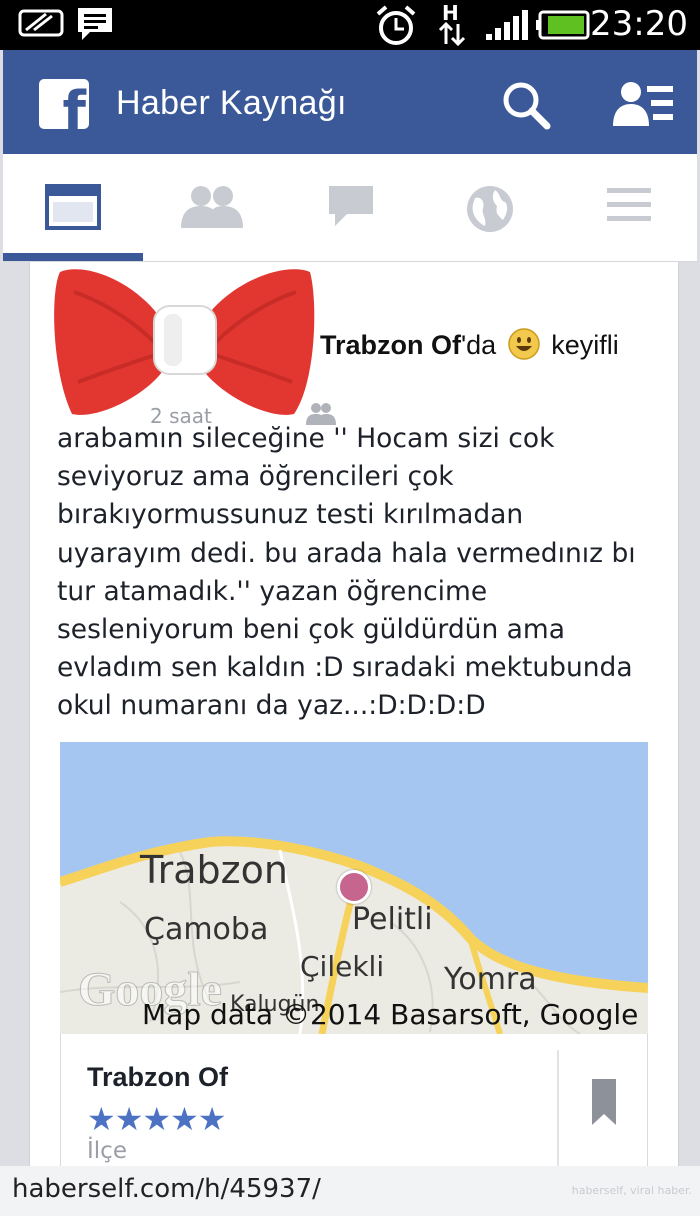 This screenshot has width=700, height=1216. I want to click on tab-more, so click(628, 208).